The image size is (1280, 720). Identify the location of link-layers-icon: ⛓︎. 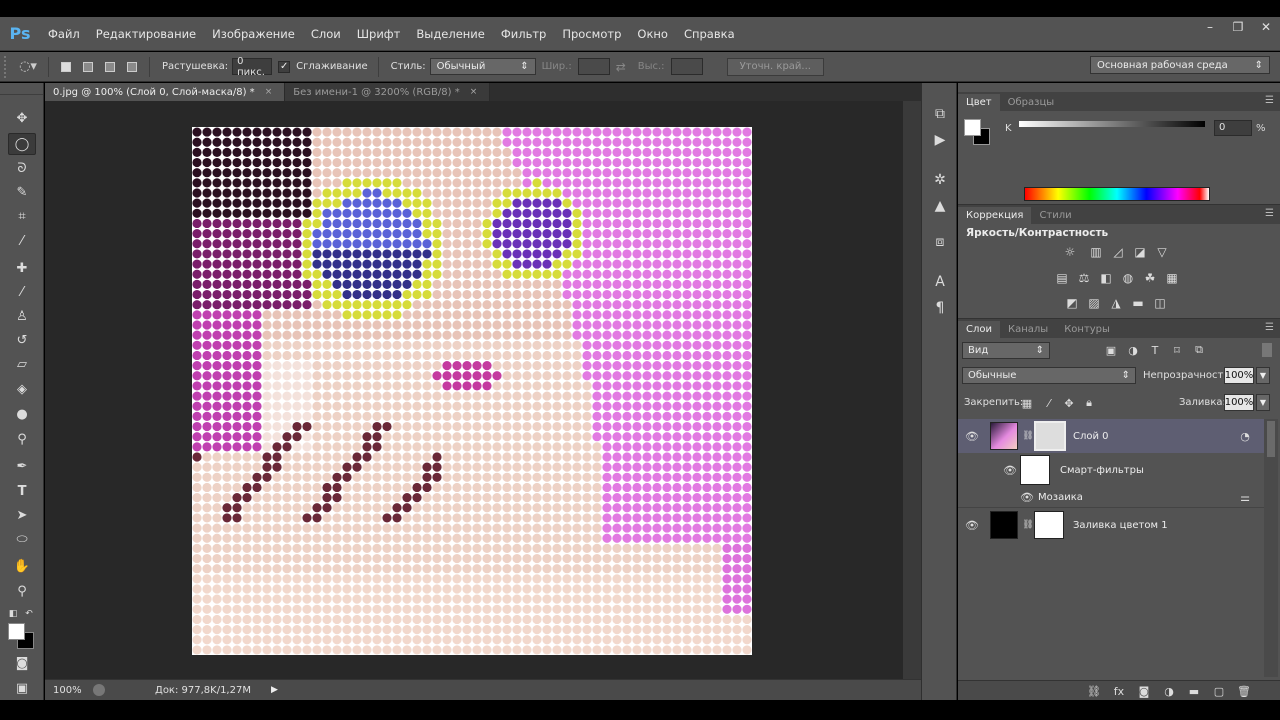
(1094, 691).